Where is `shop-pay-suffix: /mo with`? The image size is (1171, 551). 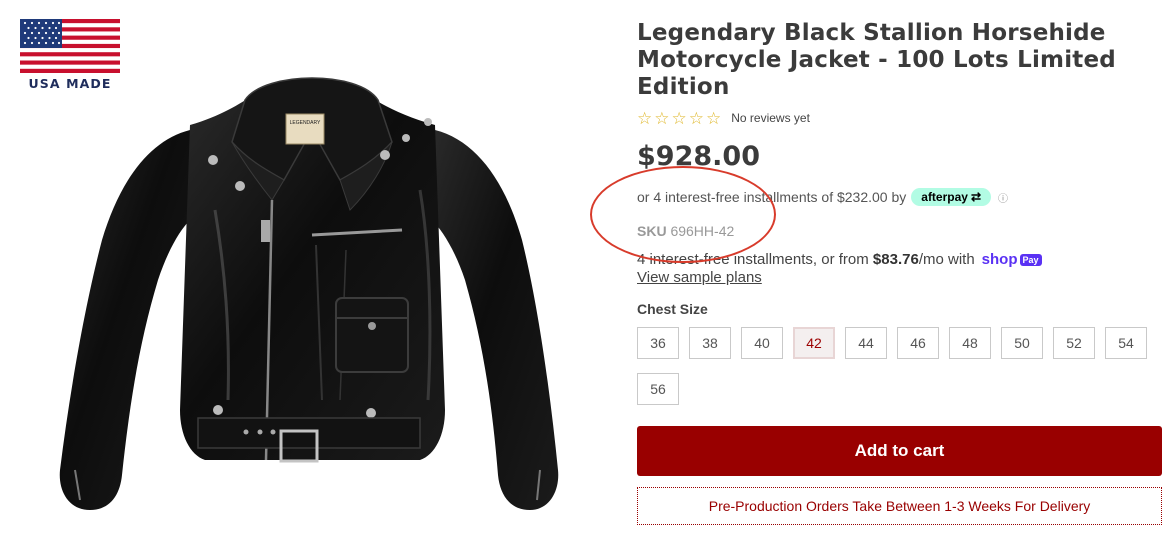
shop-pay-suffix: /mo with is located at coordinates (946, 259).